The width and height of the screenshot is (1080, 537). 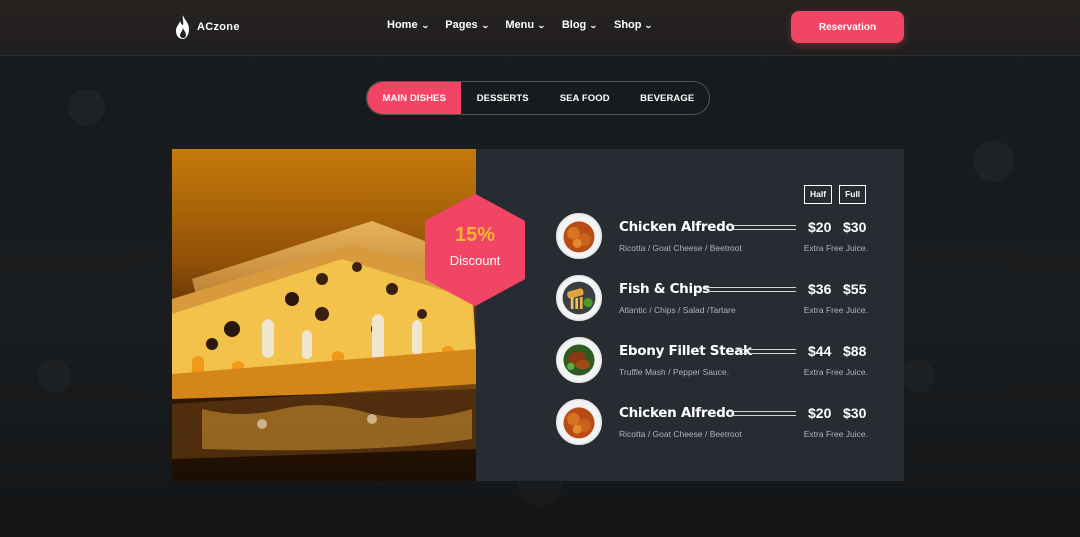 I want to click on menu-item-name: Ebony Fillet Steak, so click(x=685, y=351).